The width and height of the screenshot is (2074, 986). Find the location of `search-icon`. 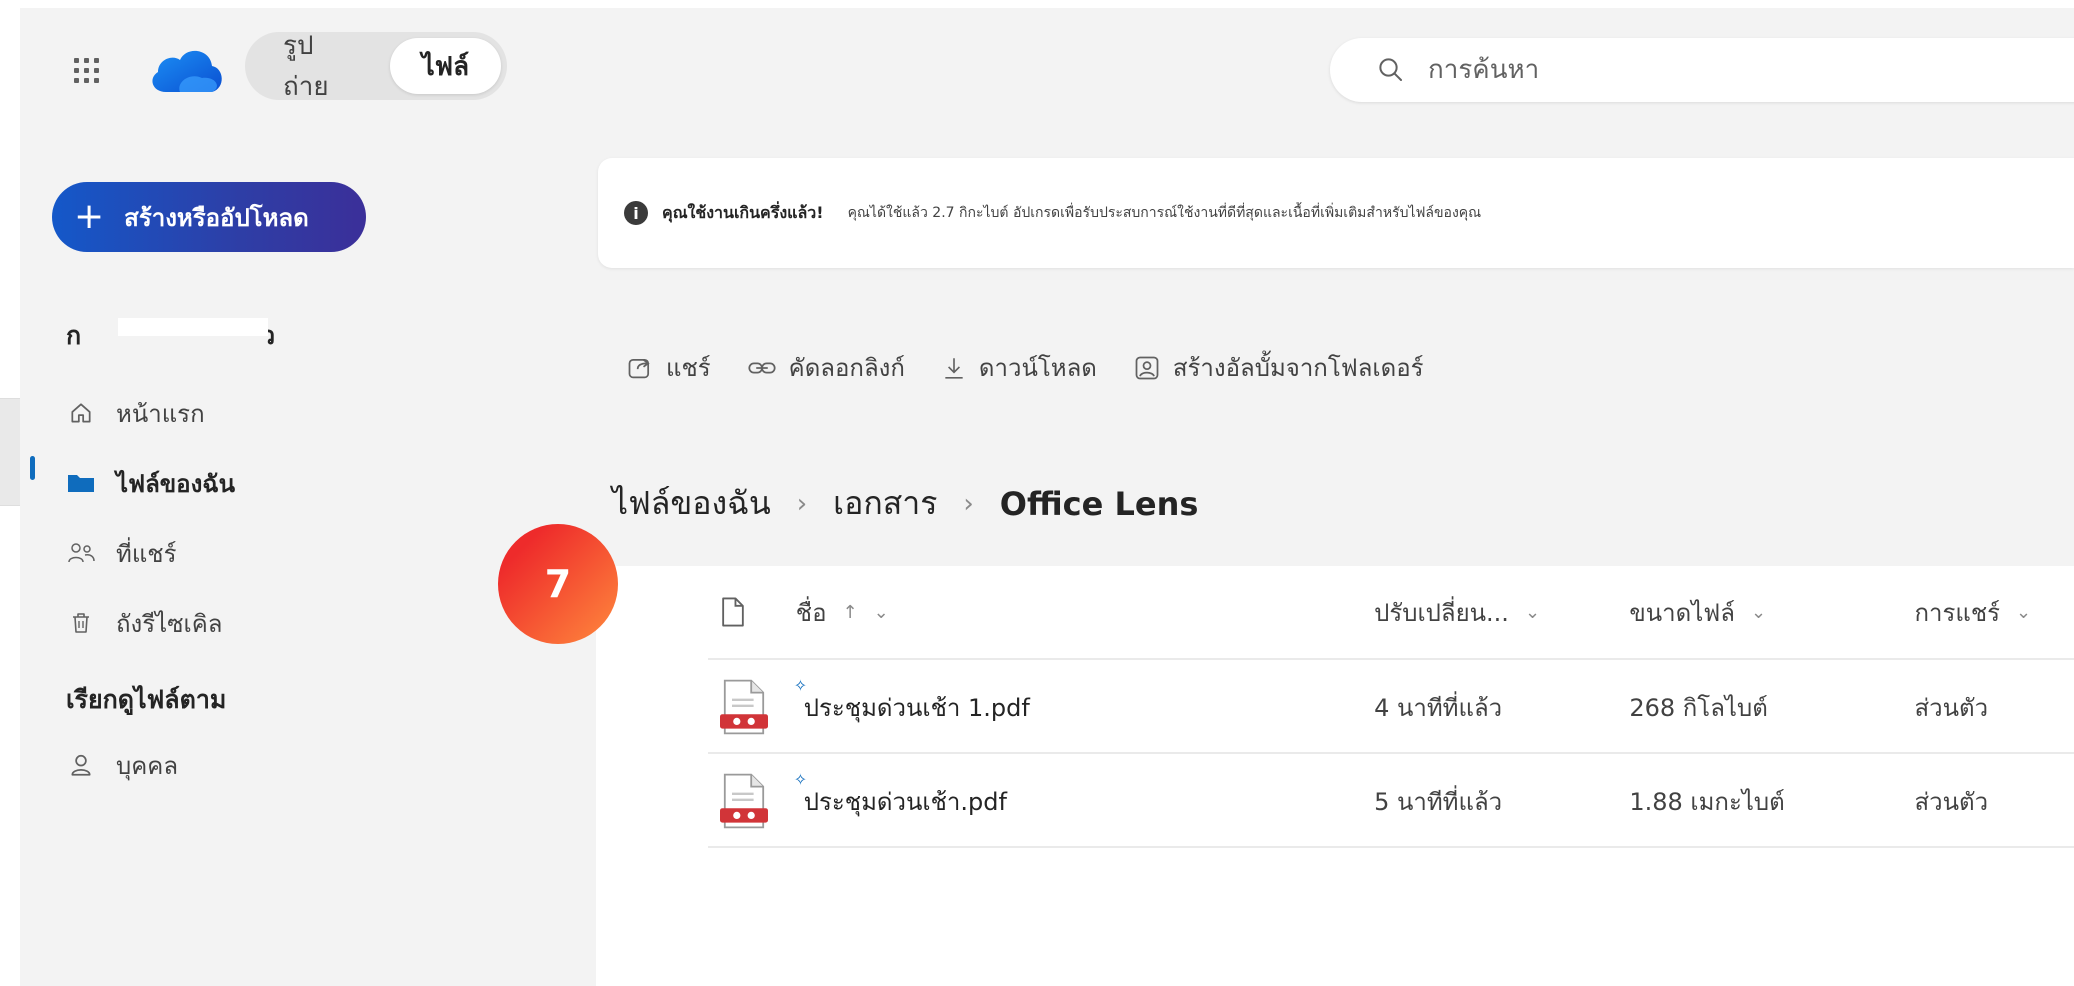

search-icon is located at coordinates (1390, 69).